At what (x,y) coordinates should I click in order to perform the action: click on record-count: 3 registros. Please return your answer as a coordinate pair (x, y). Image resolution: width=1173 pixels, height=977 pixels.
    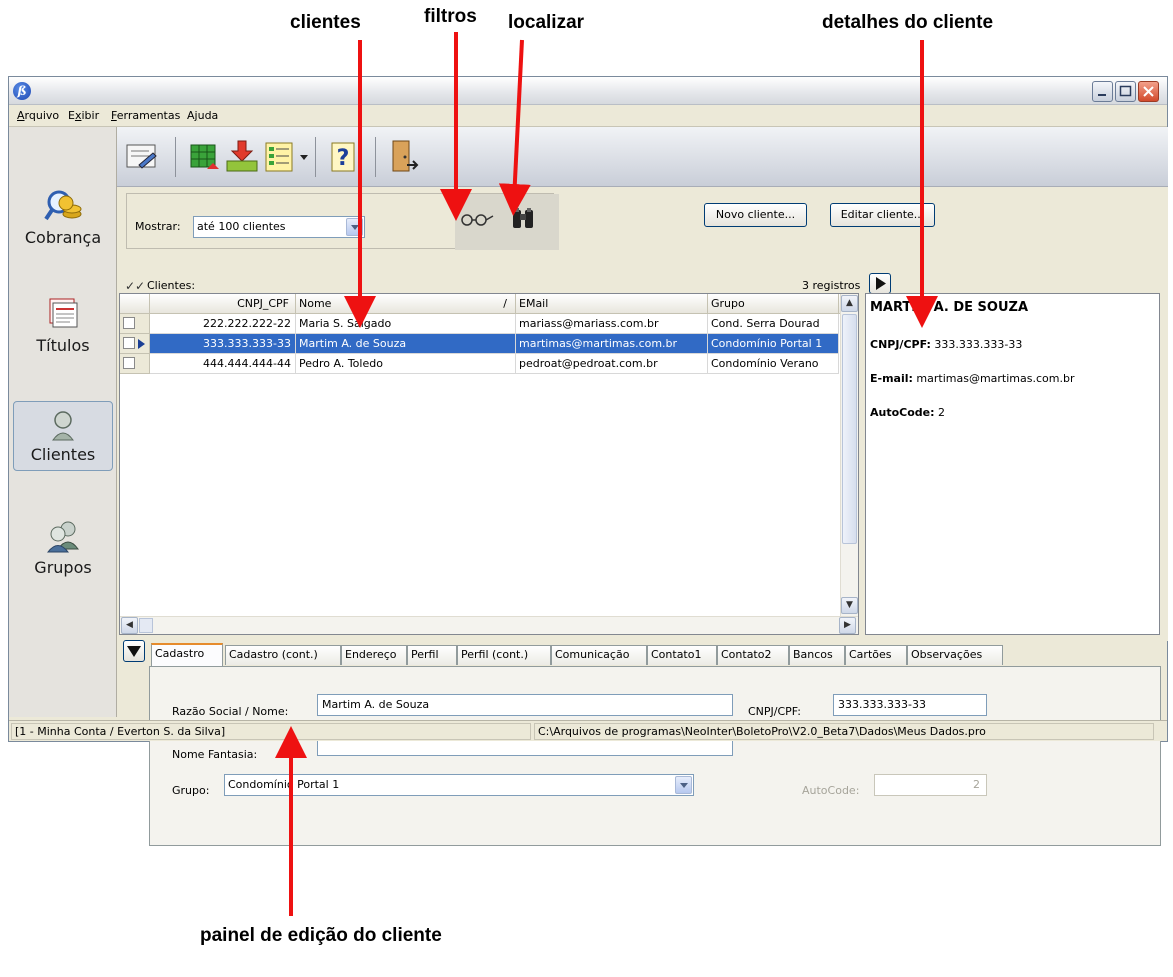
    Looking at the image, I should click on (831, 285).